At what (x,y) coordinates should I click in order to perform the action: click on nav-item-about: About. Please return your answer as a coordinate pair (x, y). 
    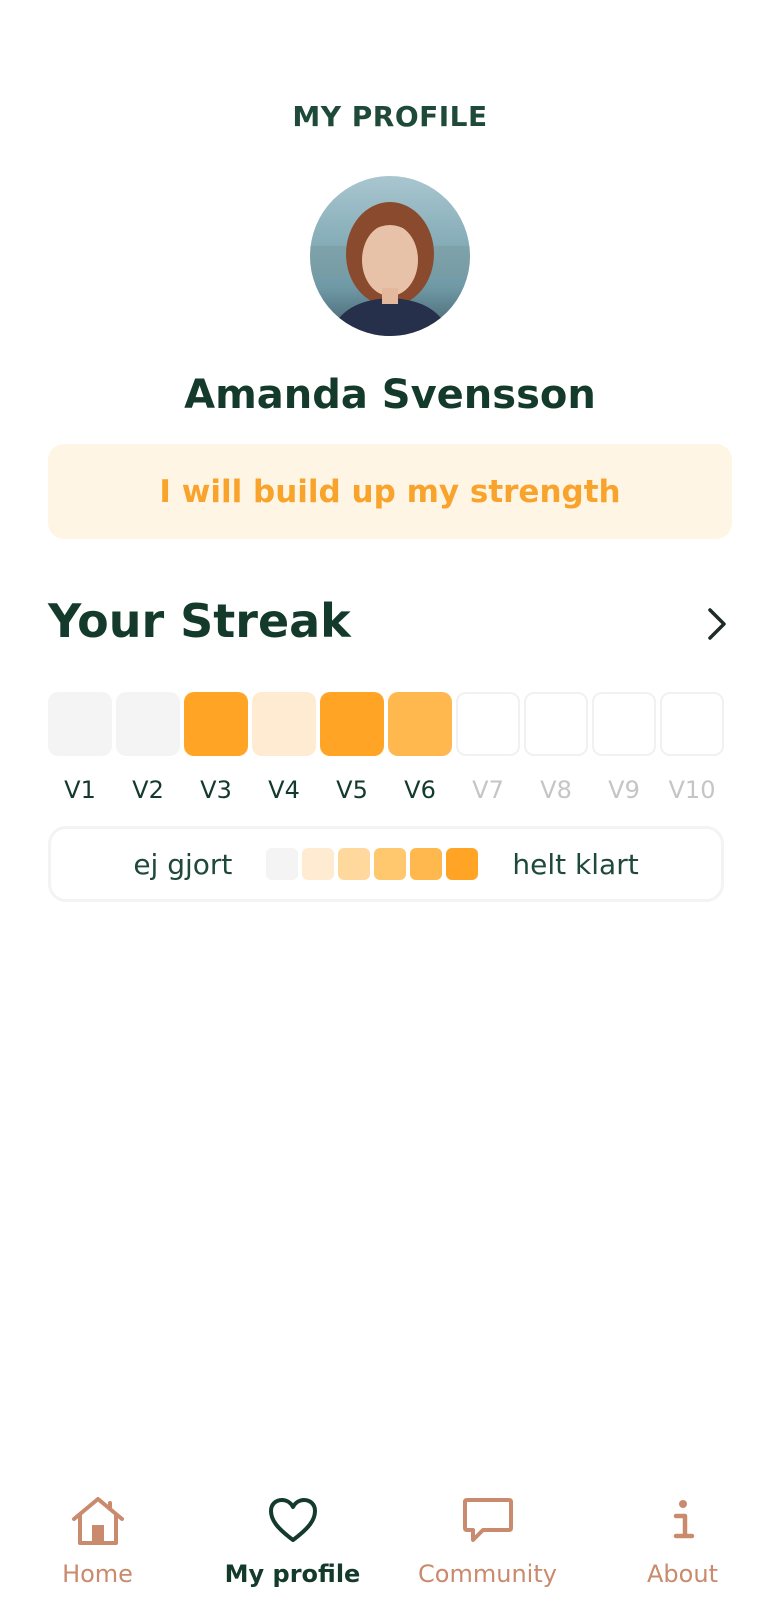
    Looking at the image, I should click on (682, 1539).